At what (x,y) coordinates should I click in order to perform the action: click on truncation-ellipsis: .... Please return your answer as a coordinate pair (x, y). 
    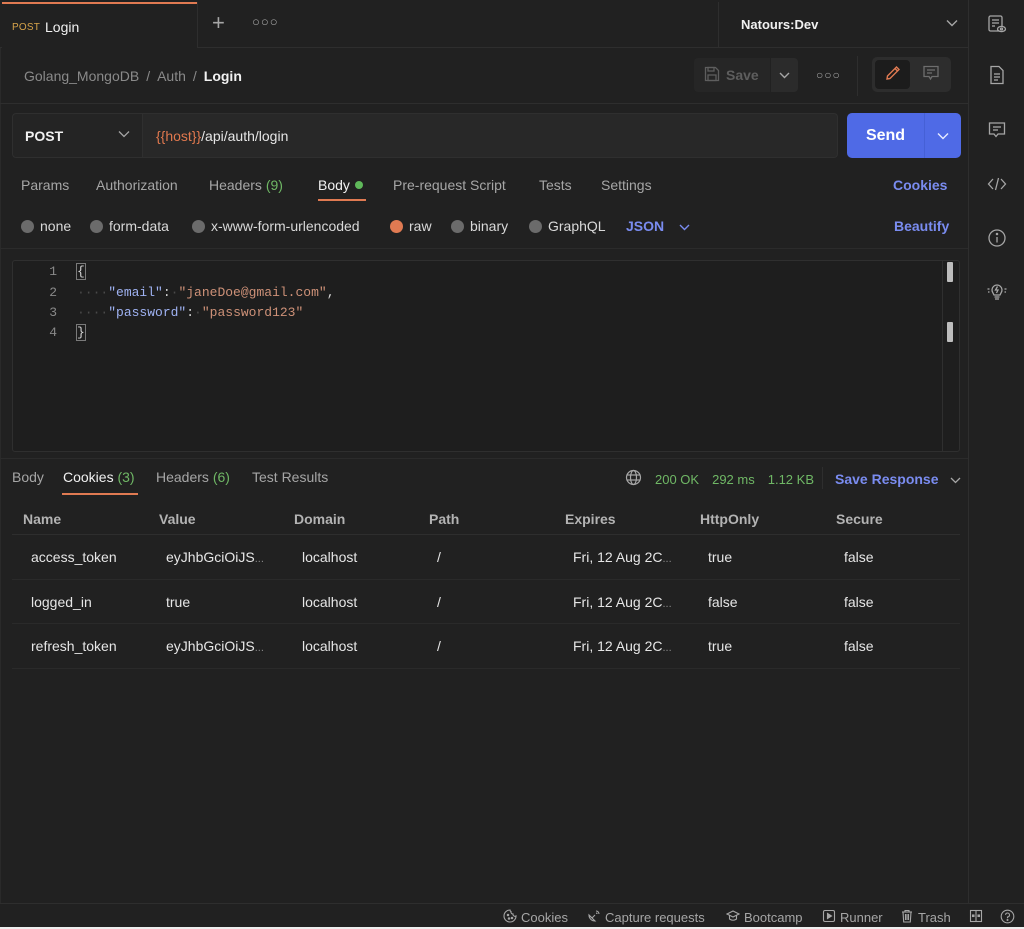
    Looking at the image, I should click on (667, 648).